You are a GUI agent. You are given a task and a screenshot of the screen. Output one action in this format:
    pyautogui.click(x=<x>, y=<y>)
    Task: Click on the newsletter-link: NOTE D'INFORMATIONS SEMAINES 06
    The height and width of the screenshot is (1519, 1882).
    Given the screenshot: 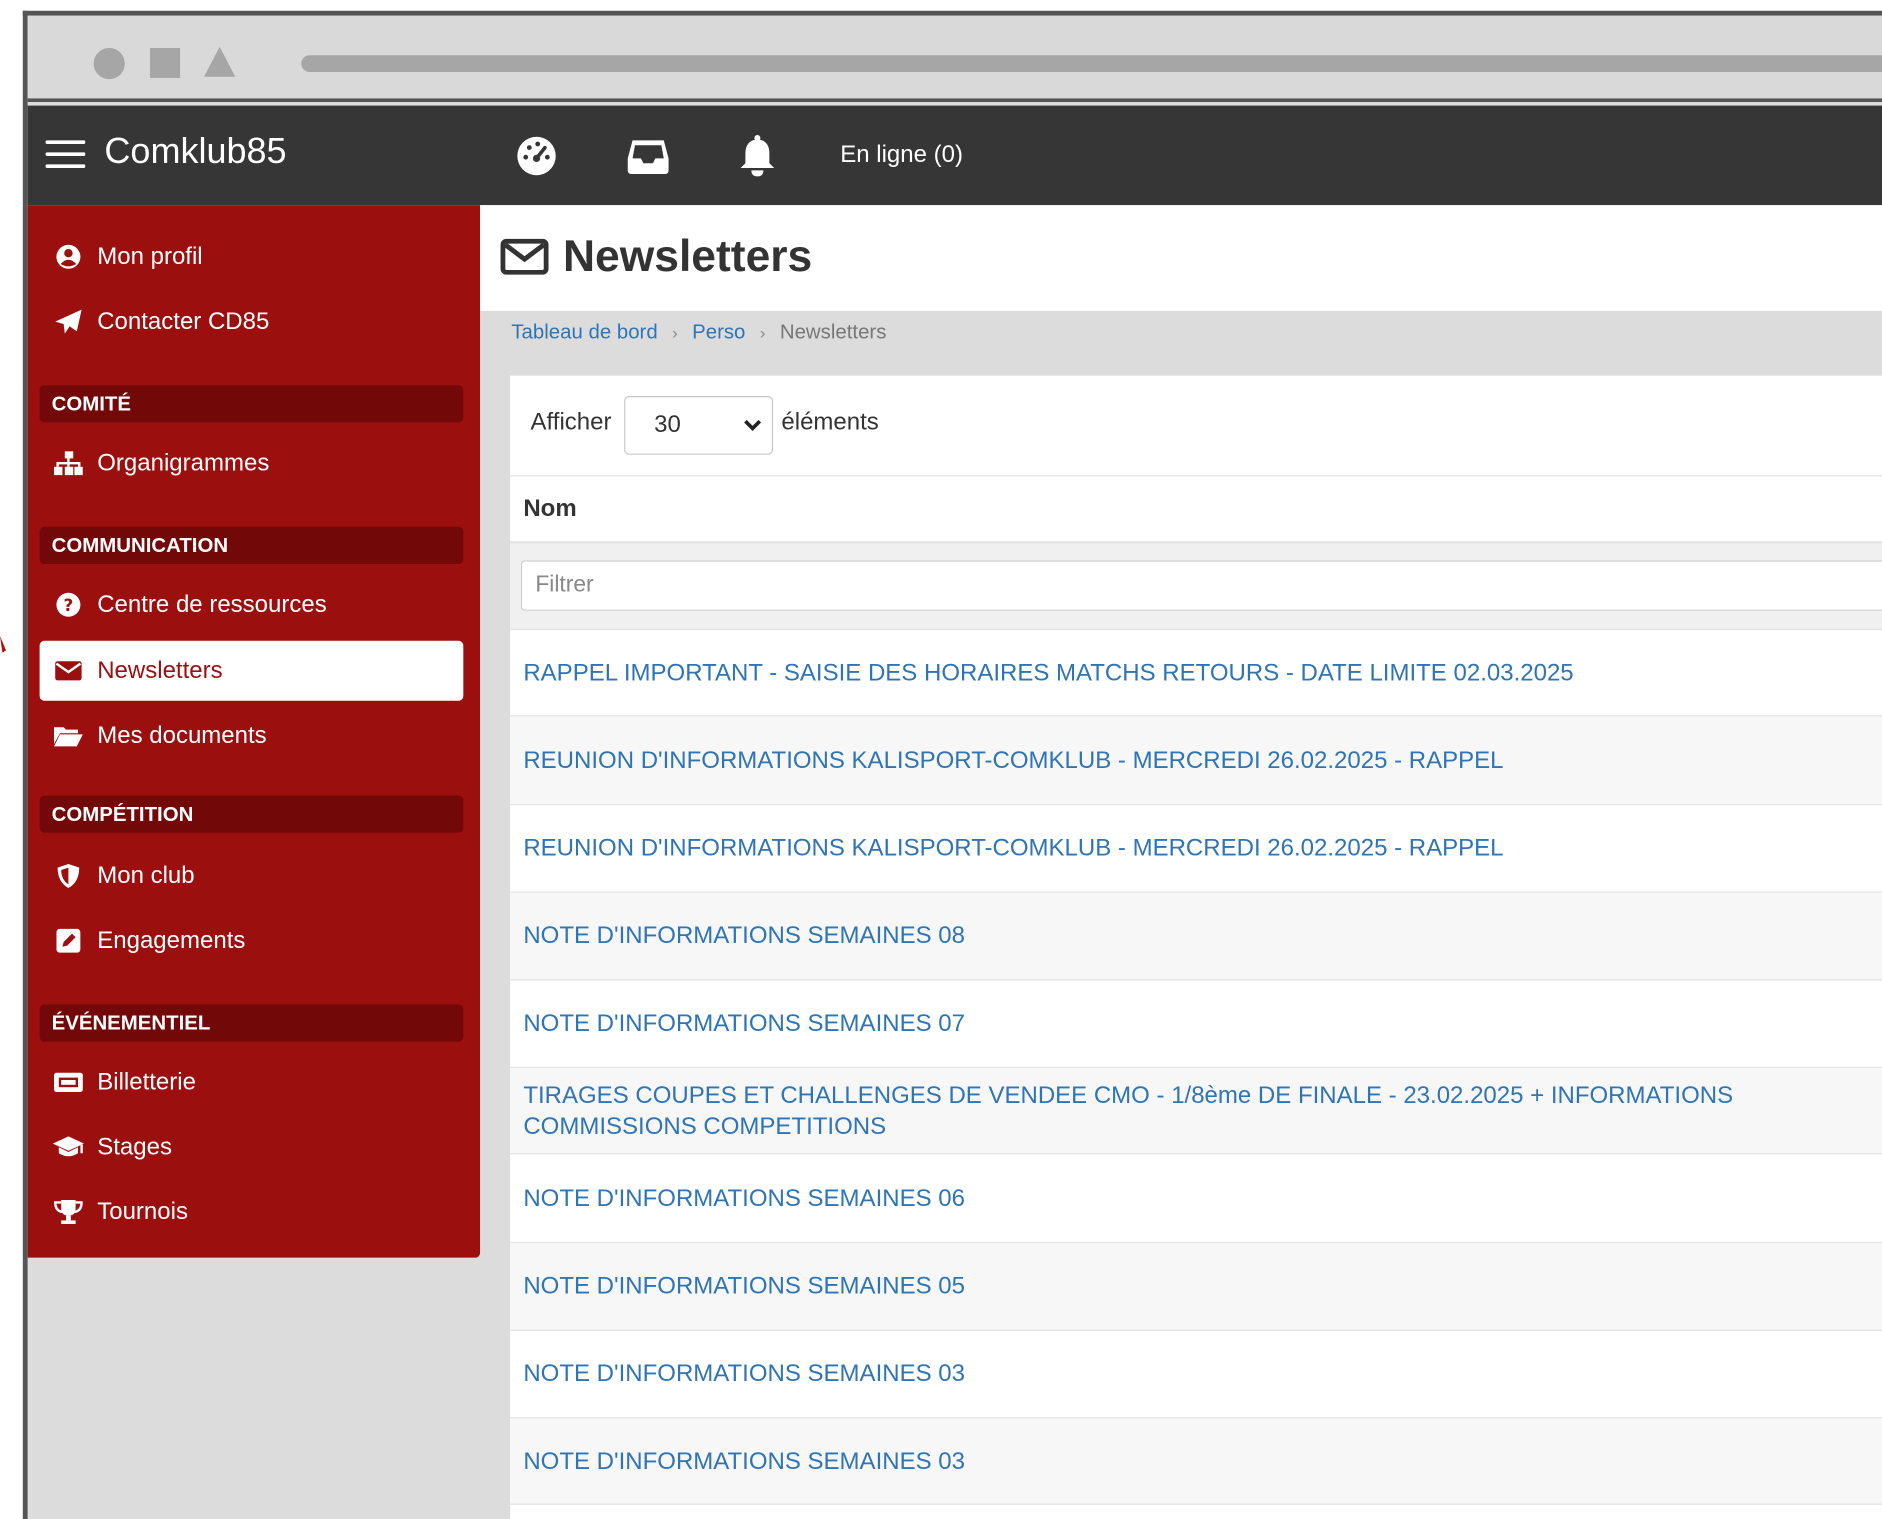 What is the action you would take?
    pyautogui.click(x=744, y=1198)
    